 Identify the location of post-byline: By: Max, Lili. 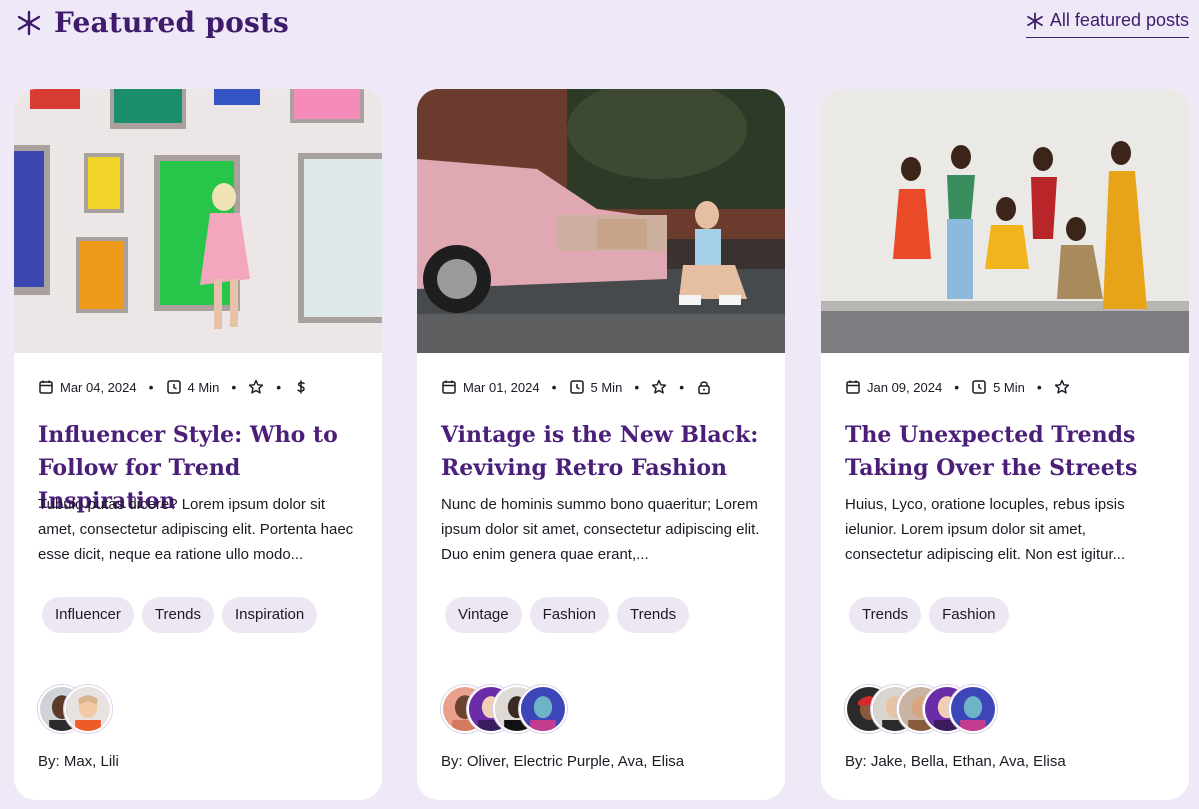
(78, 761).